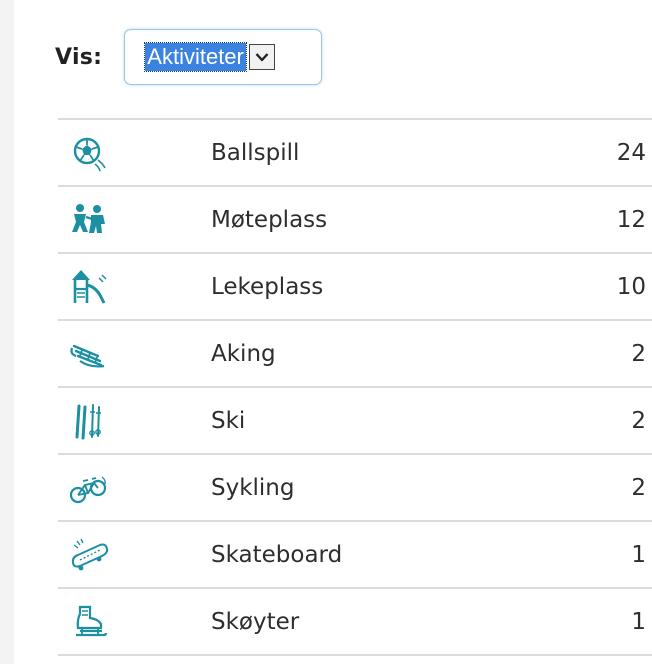 The width and height of the screenshot is (652, 664). I want to click on list-item: Lekeplass 10, so click(355, 287).